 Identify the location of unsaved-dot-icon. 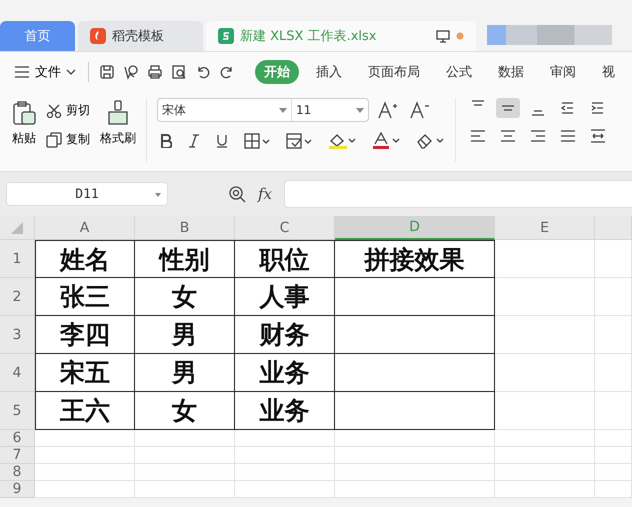
(460, 36).